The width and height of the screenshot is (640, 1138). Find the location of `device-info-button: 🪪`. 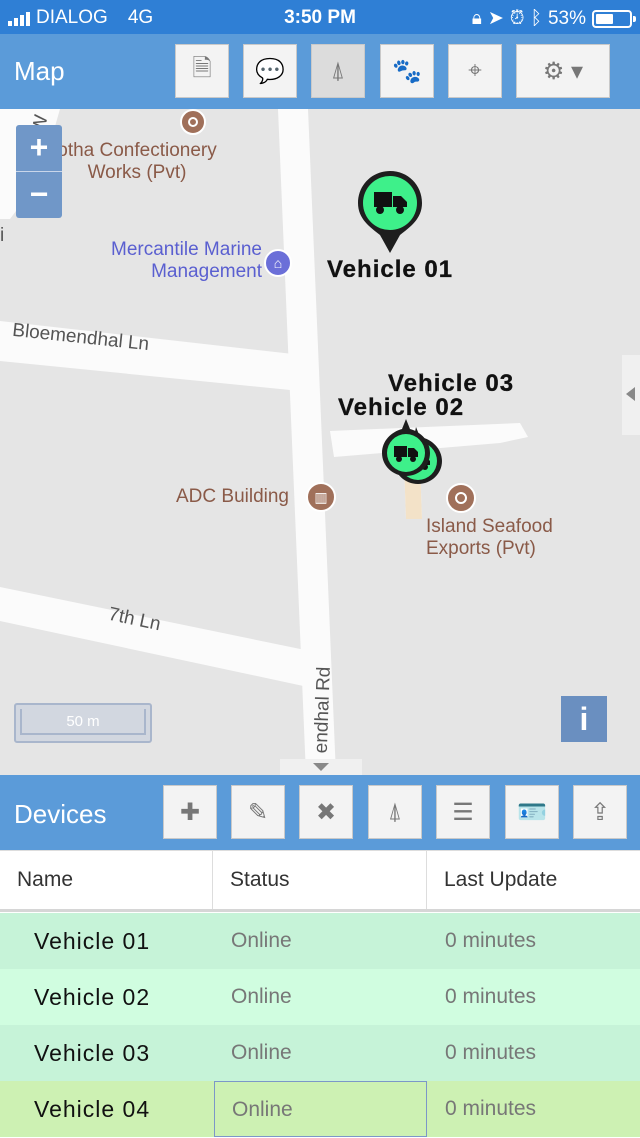

device-info-button: 🪪 is located at coordinates (532, 812).